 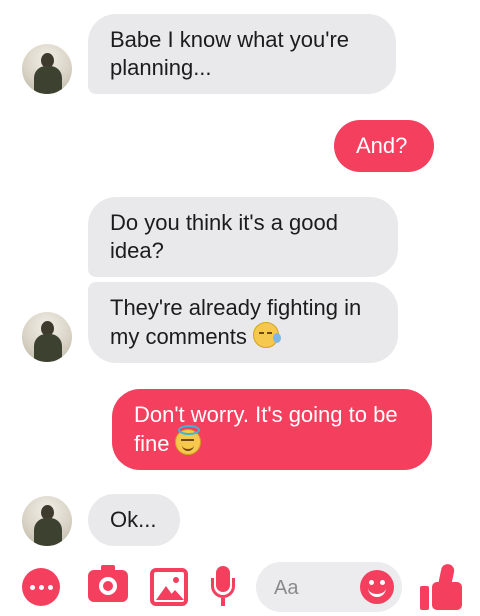 What do you see at coordinates (377, 587) in the screenshot?
I see `emoji-icon` at bounding box center [377, 587].